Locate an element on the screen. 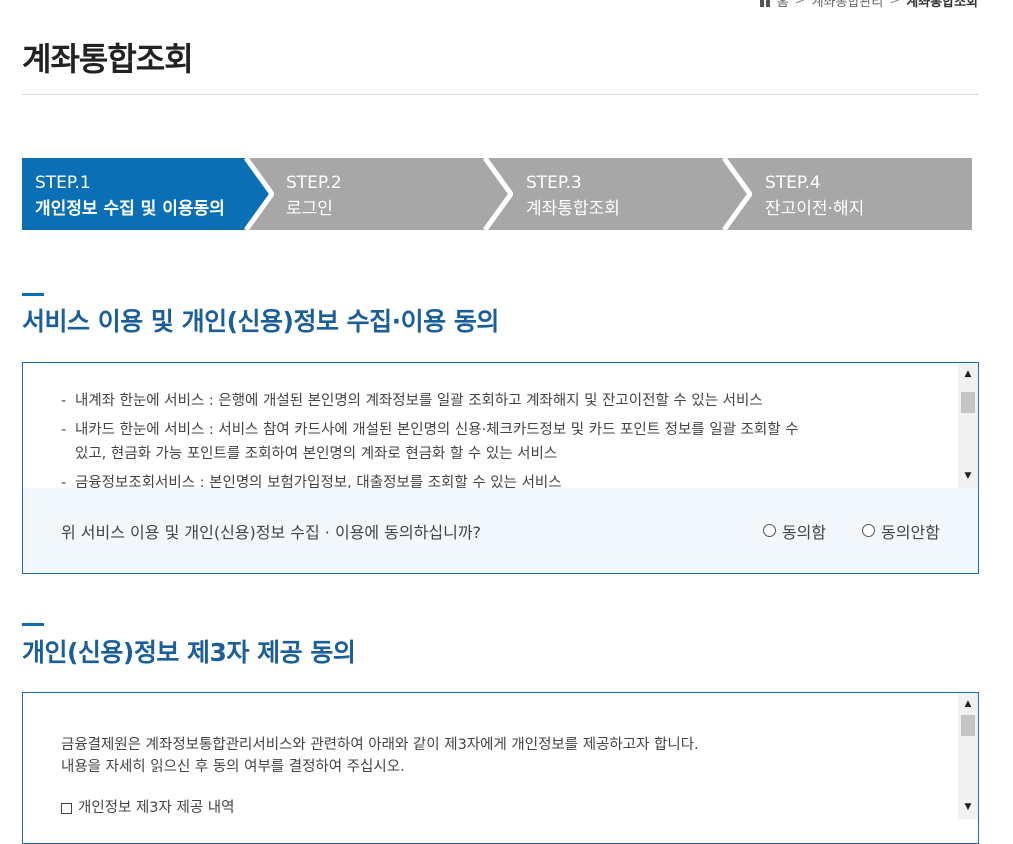 The image size is (1013, 844). step-3-number: STEP.3 is located at coordinates (554, 183).